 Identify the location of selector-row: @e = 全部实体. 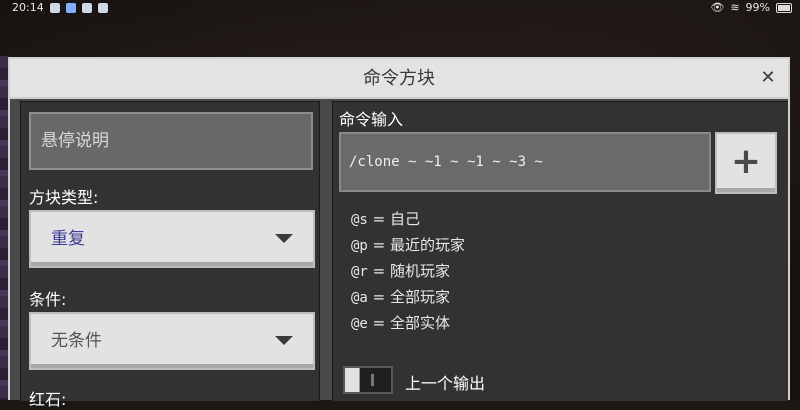
(400, 323).